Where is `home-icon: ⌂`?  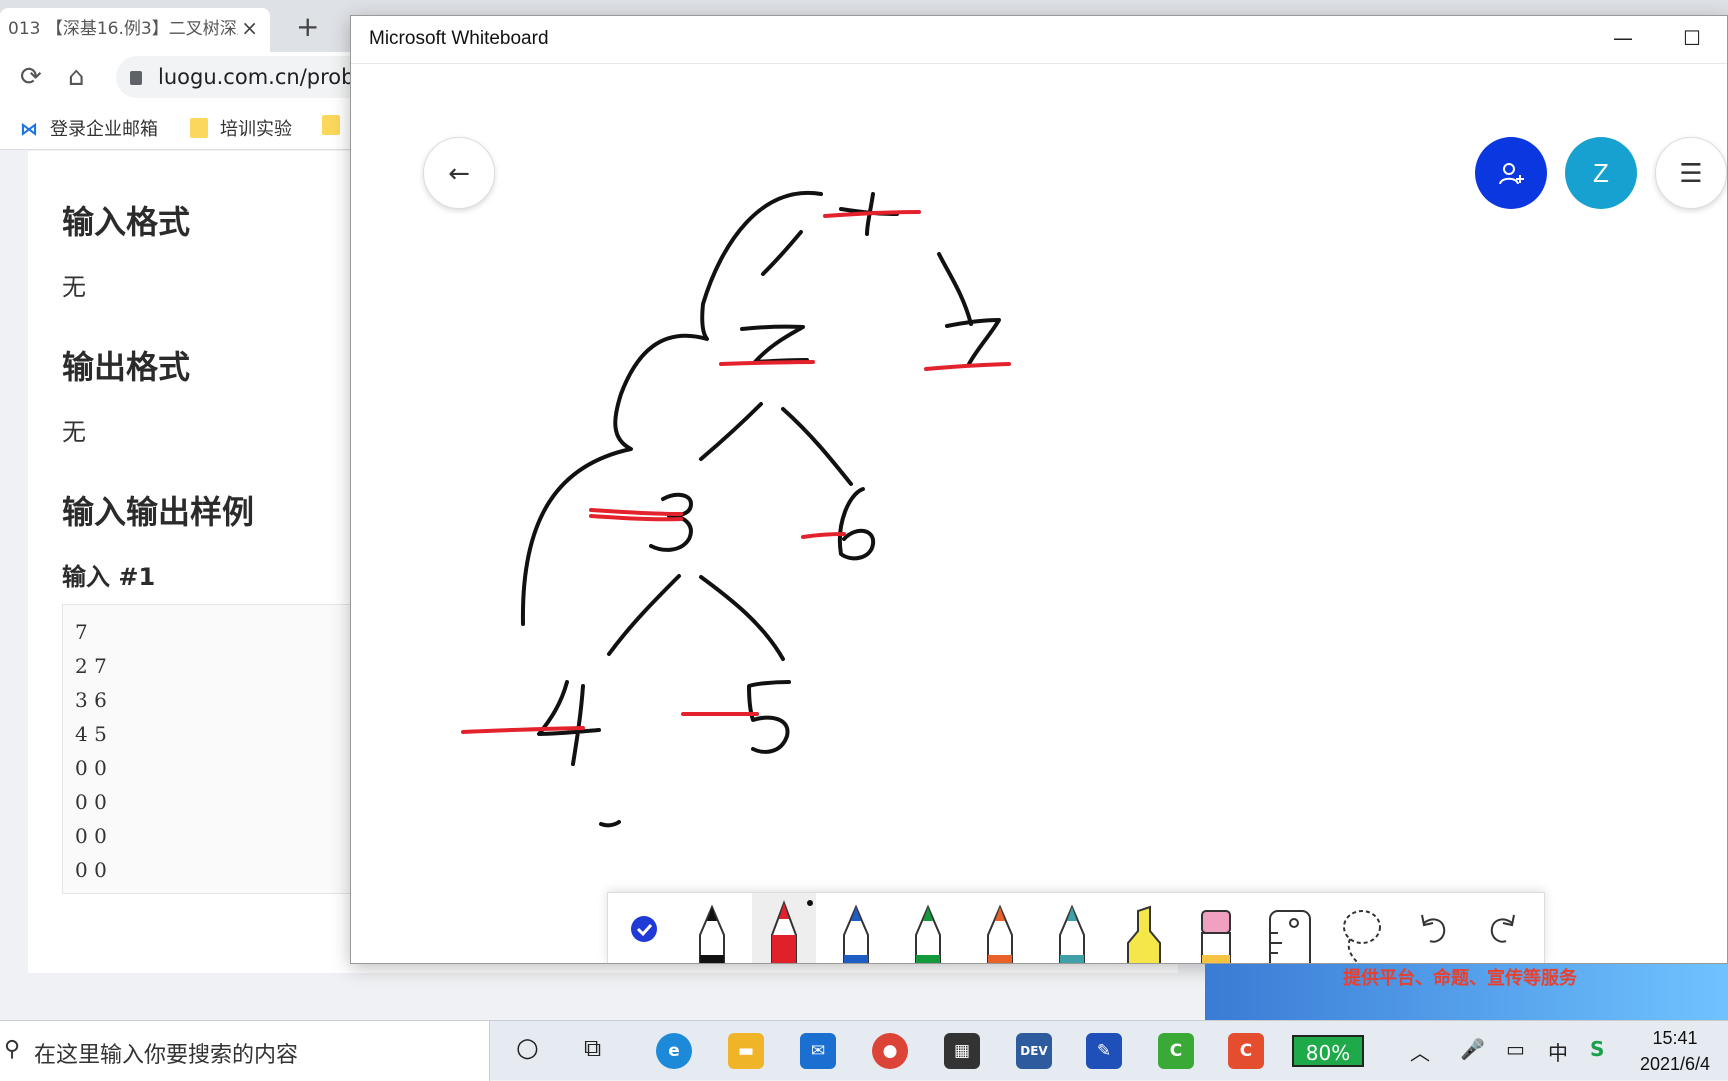 home-icon: ⌂ is located at coordinates (76, 77).